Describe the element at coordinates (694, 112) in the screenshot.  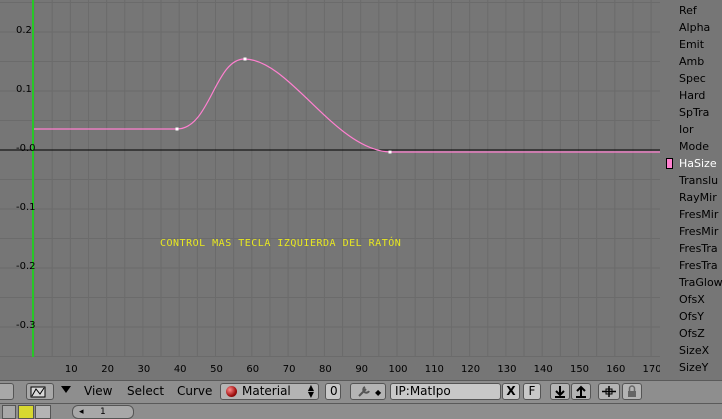
I see `channel-sptra: SpTra` at that location.